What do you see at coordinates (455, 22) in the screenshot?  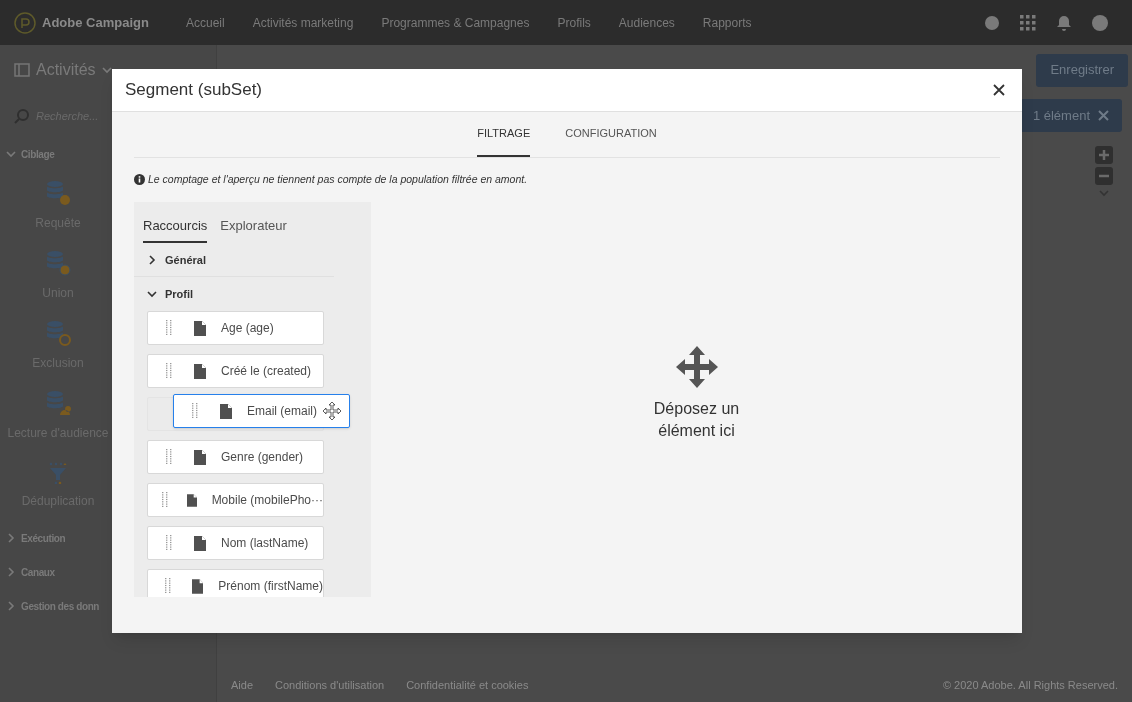 I see `nav-link: Programmes & Campagnes` at bounding box center [455, 22].